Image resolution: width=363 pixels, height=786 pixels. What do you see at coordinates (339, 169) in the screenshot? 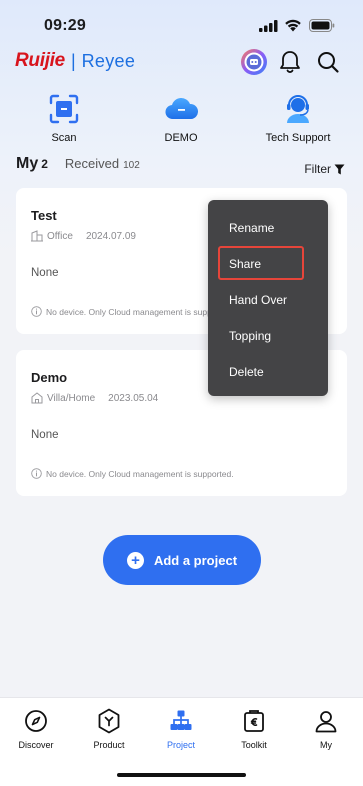
I see `filter-icon` at bounding box center [339, 169].